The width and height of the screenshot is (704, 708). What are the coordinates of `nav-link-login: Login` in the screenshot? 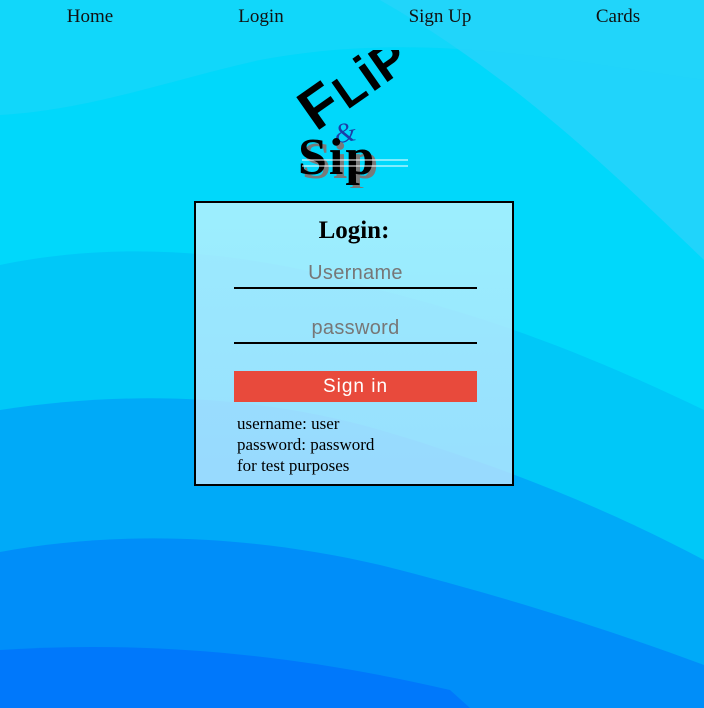 It's located at (260, 17).